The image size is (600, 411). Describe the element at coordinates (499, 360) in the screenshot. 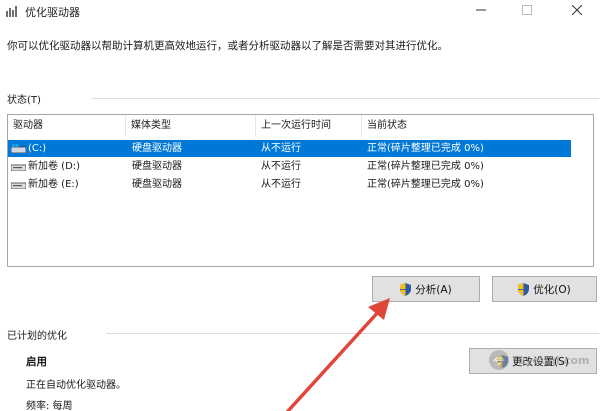

I see `router-logo-icon` at that location.